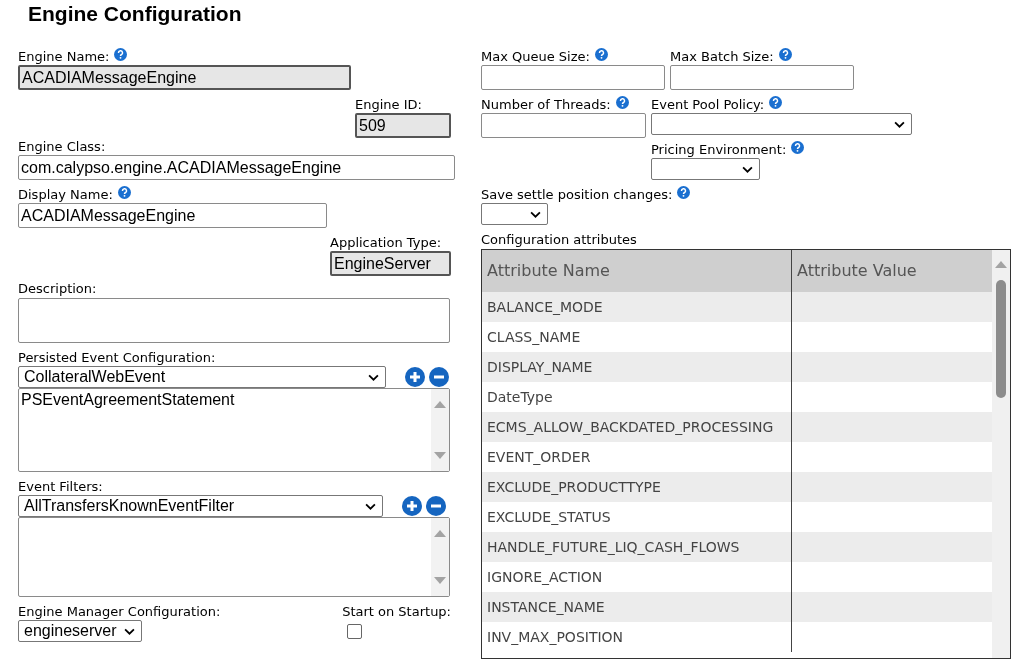 The width and height of the screenshot is (1015, 661). What do you see at coordinates (200, 506) in the screenshot?
I see `select-field: AllTransfersKnownEventFilter` at bounding box center [200, 506].